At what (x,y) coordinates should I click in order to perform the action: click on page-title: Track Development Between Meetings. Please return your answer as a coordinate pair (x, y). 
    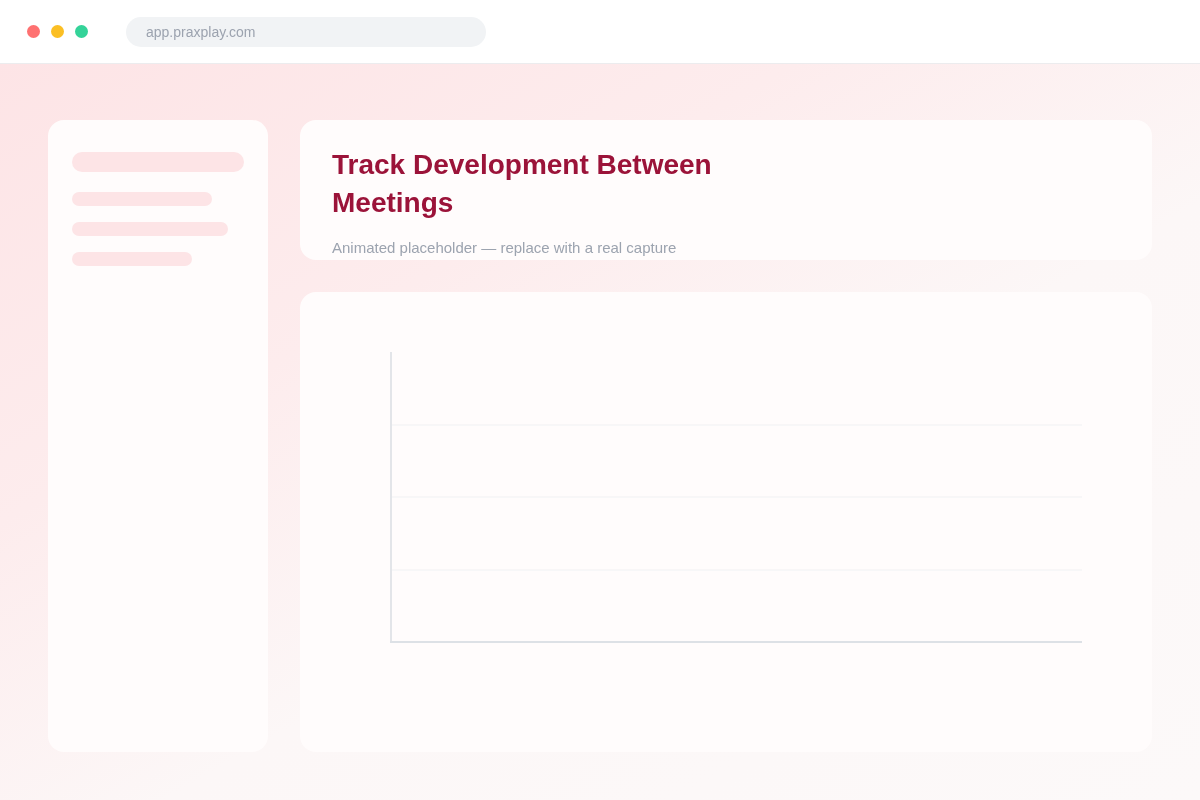
    Looking at the image, I should click on (522, 184).